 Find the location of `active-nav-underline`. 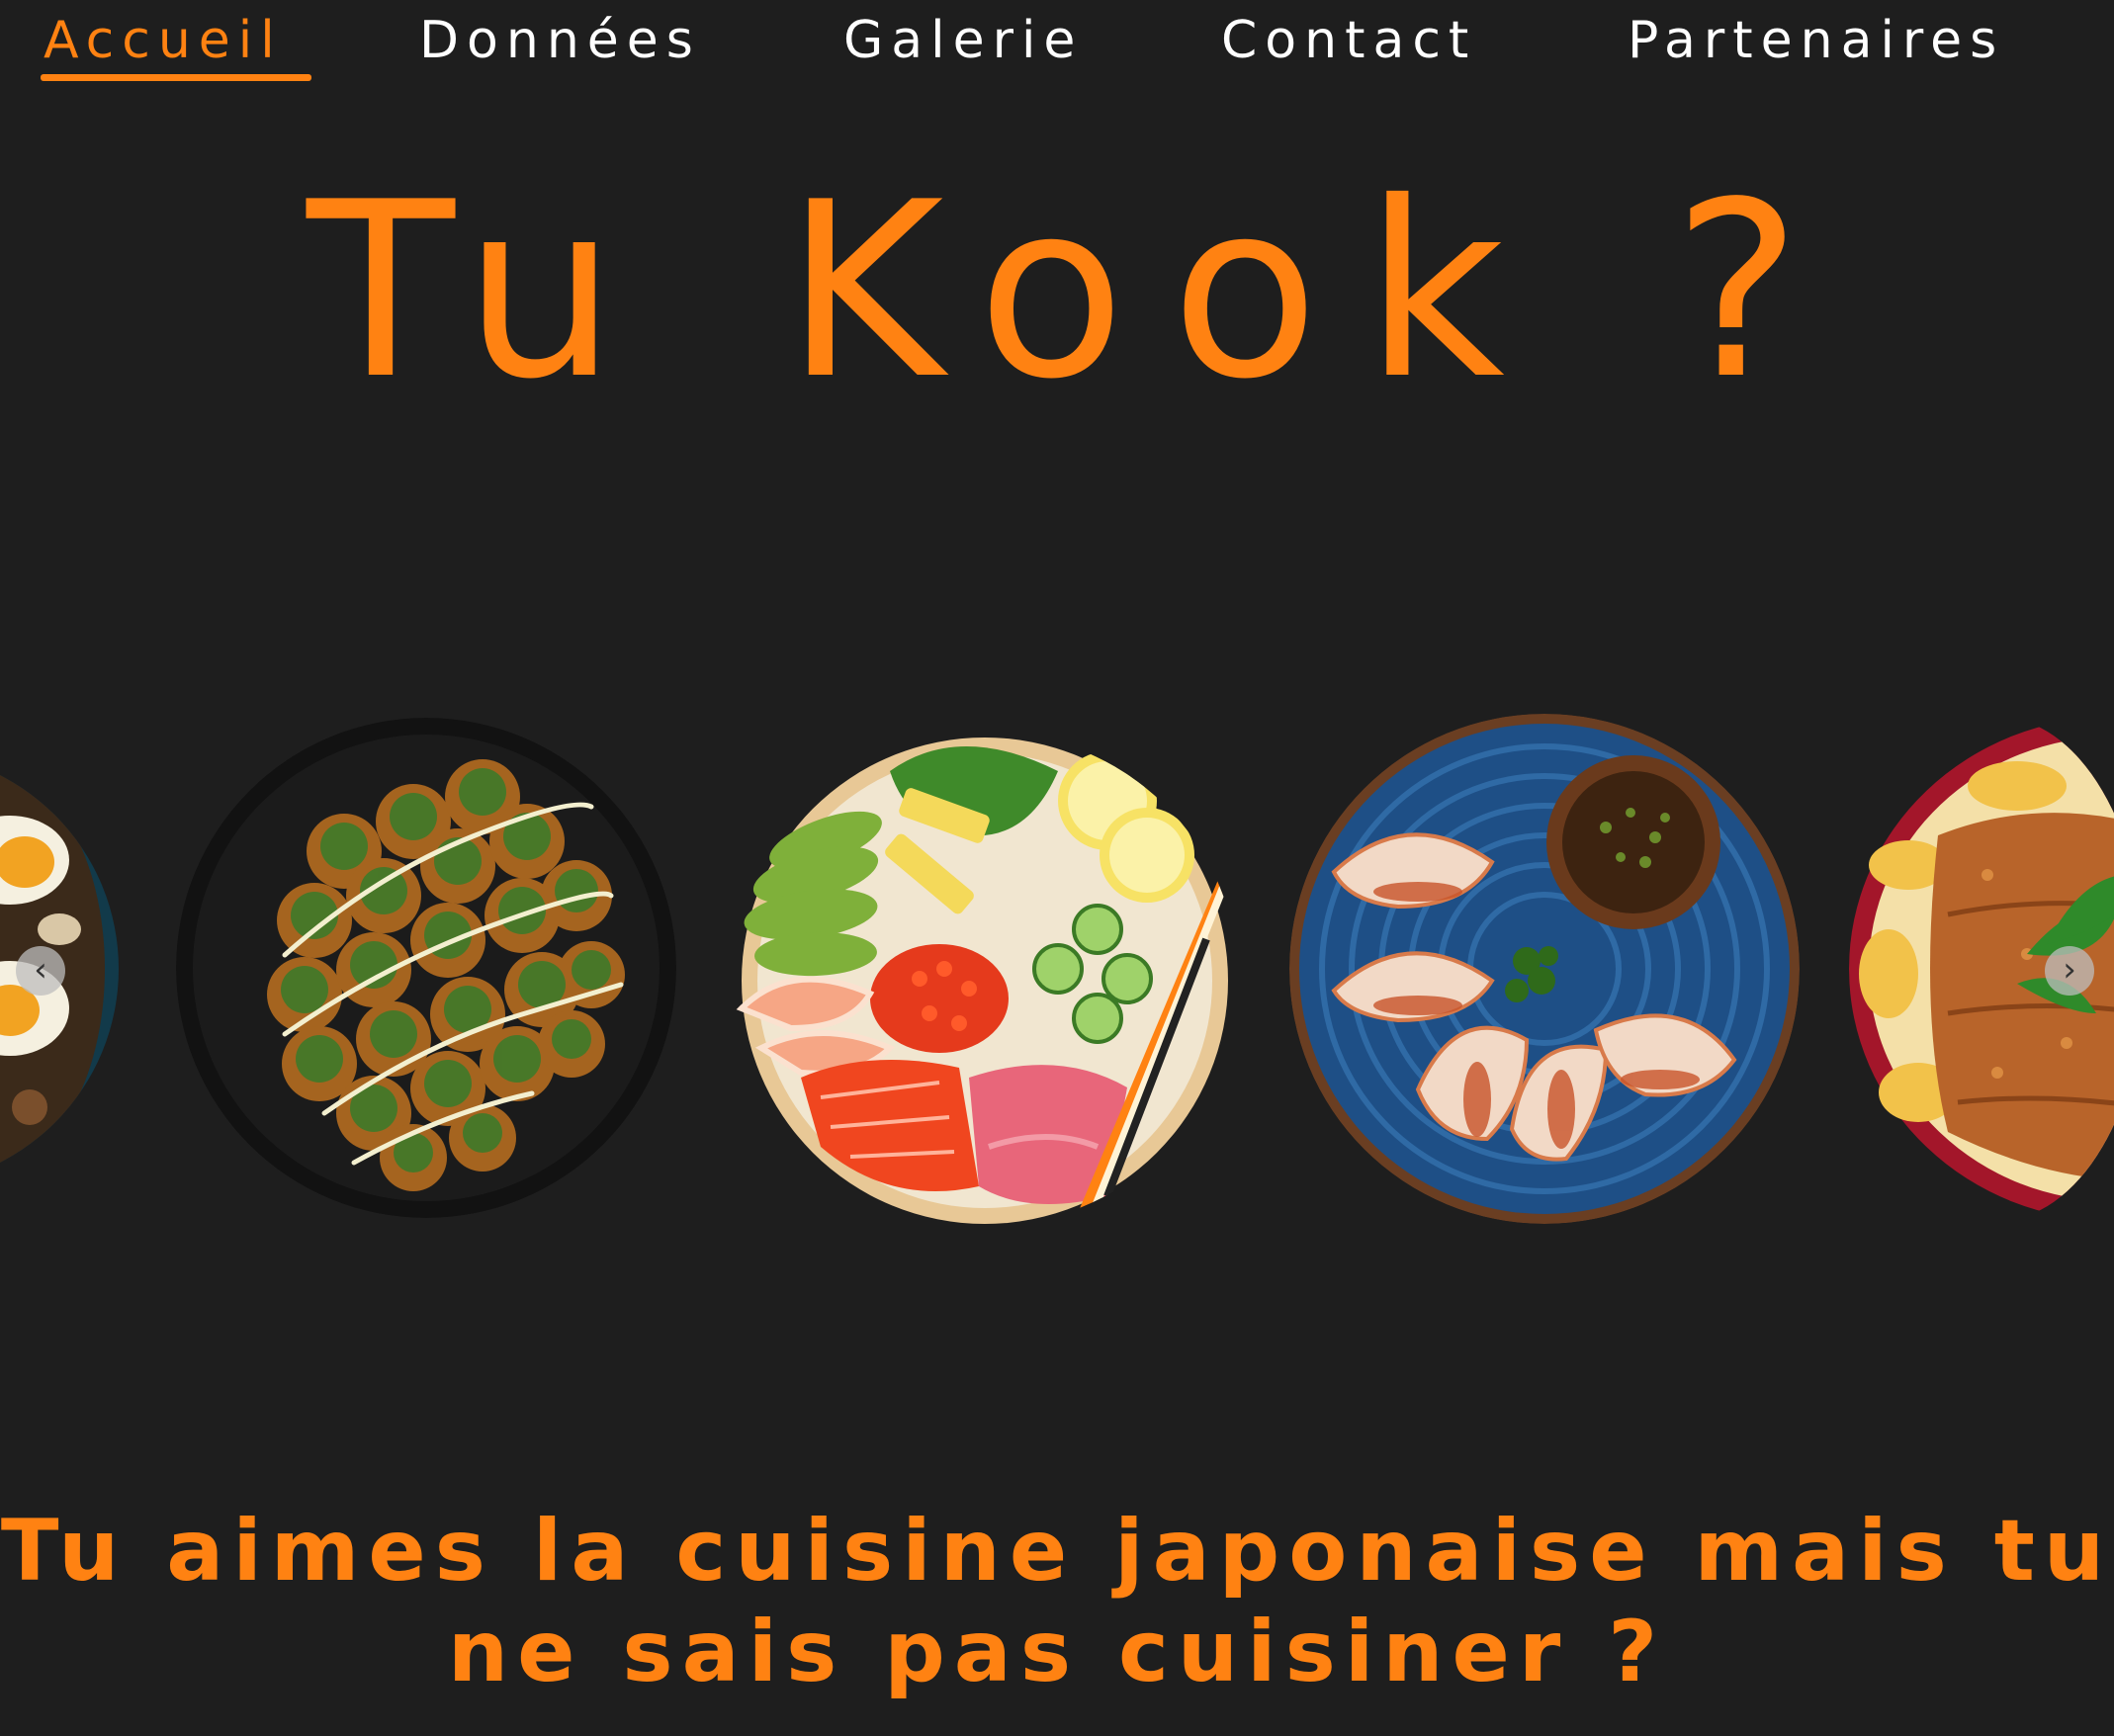

active-nav-underline is located at coordinates (176, 77).